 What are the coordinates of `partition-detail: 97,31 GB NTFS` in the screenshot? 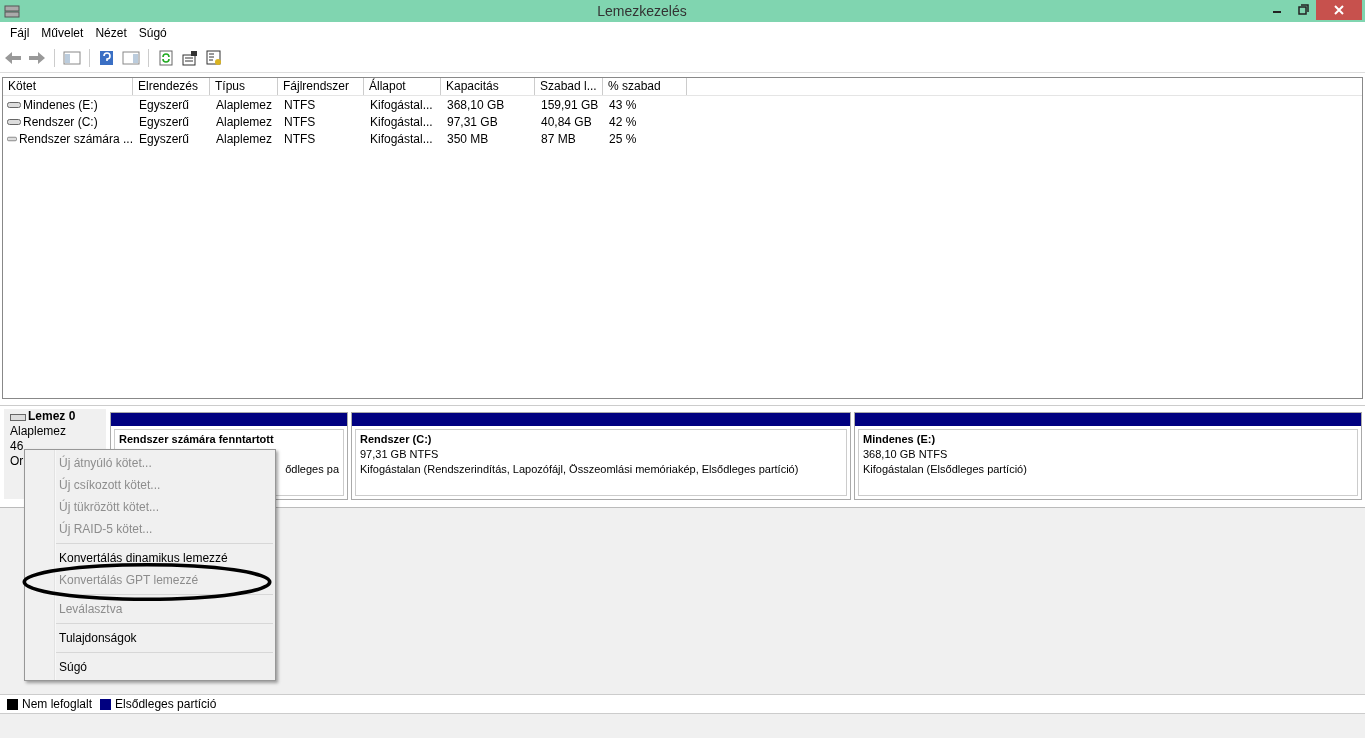 It's located at (400, 454).